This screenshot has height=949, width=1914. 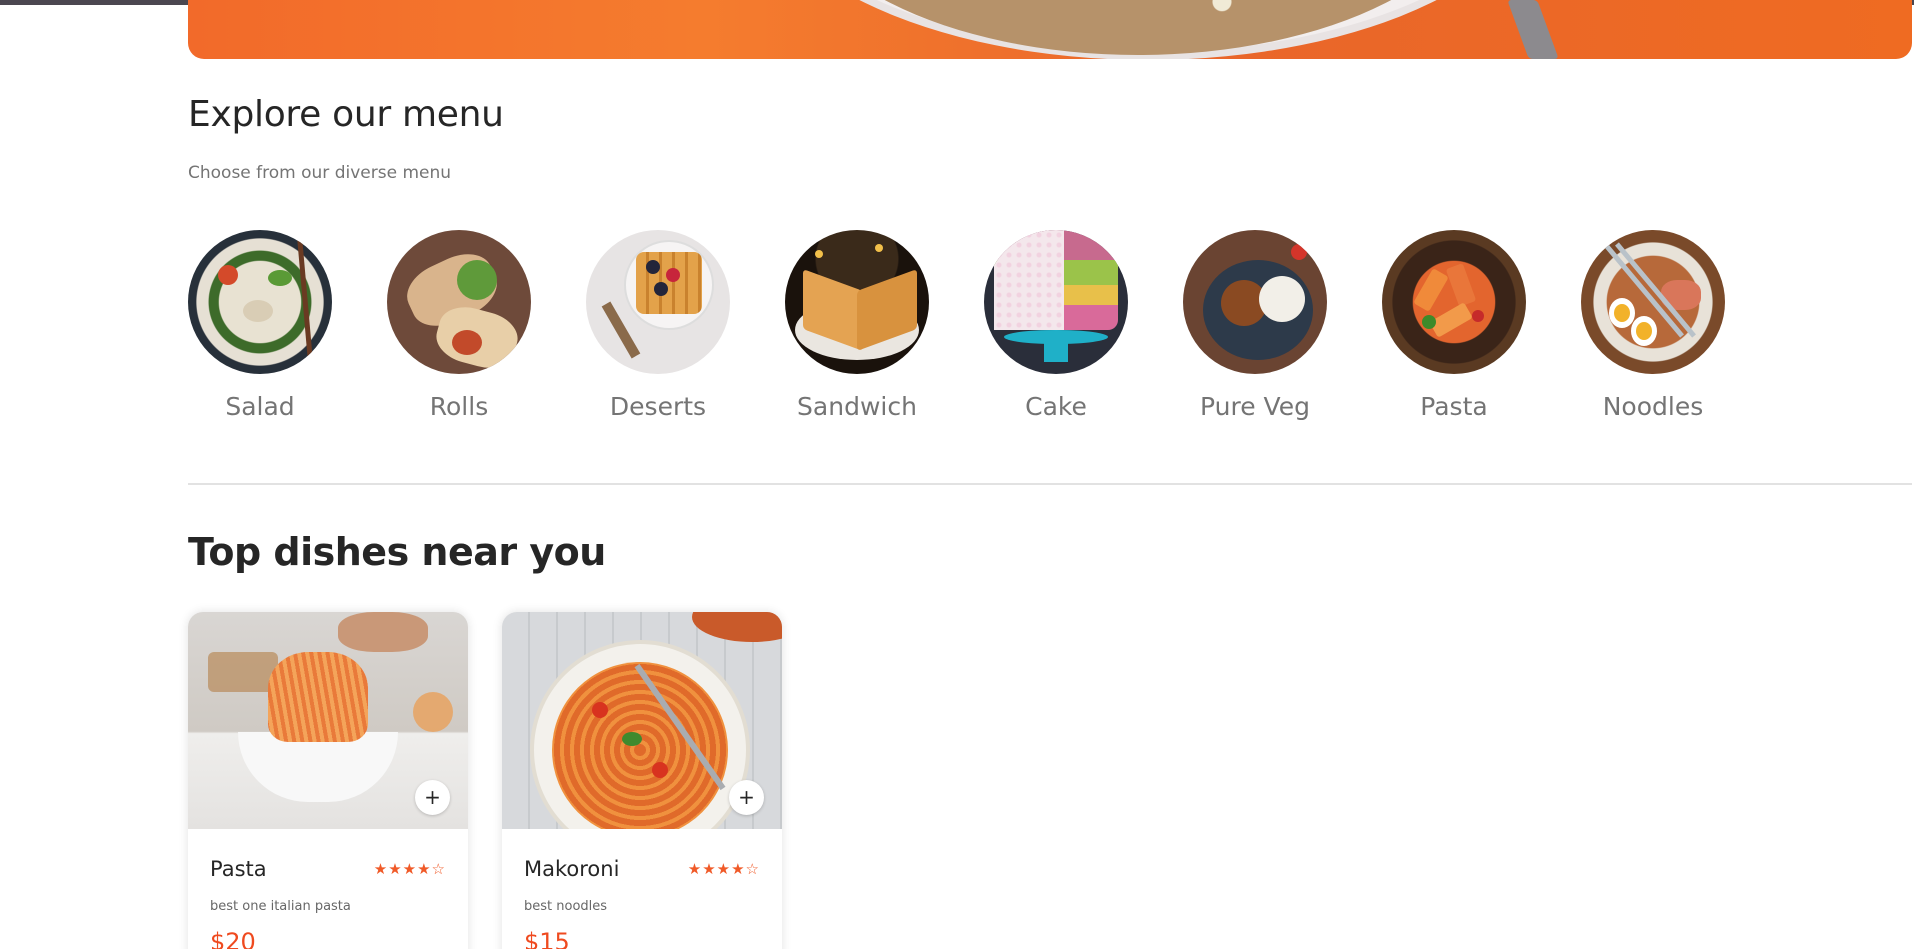 What do you see at coordinates (572, 869) in the screenshot?
I see `dish-name: Makoroni` at bounding box center [572, 869].